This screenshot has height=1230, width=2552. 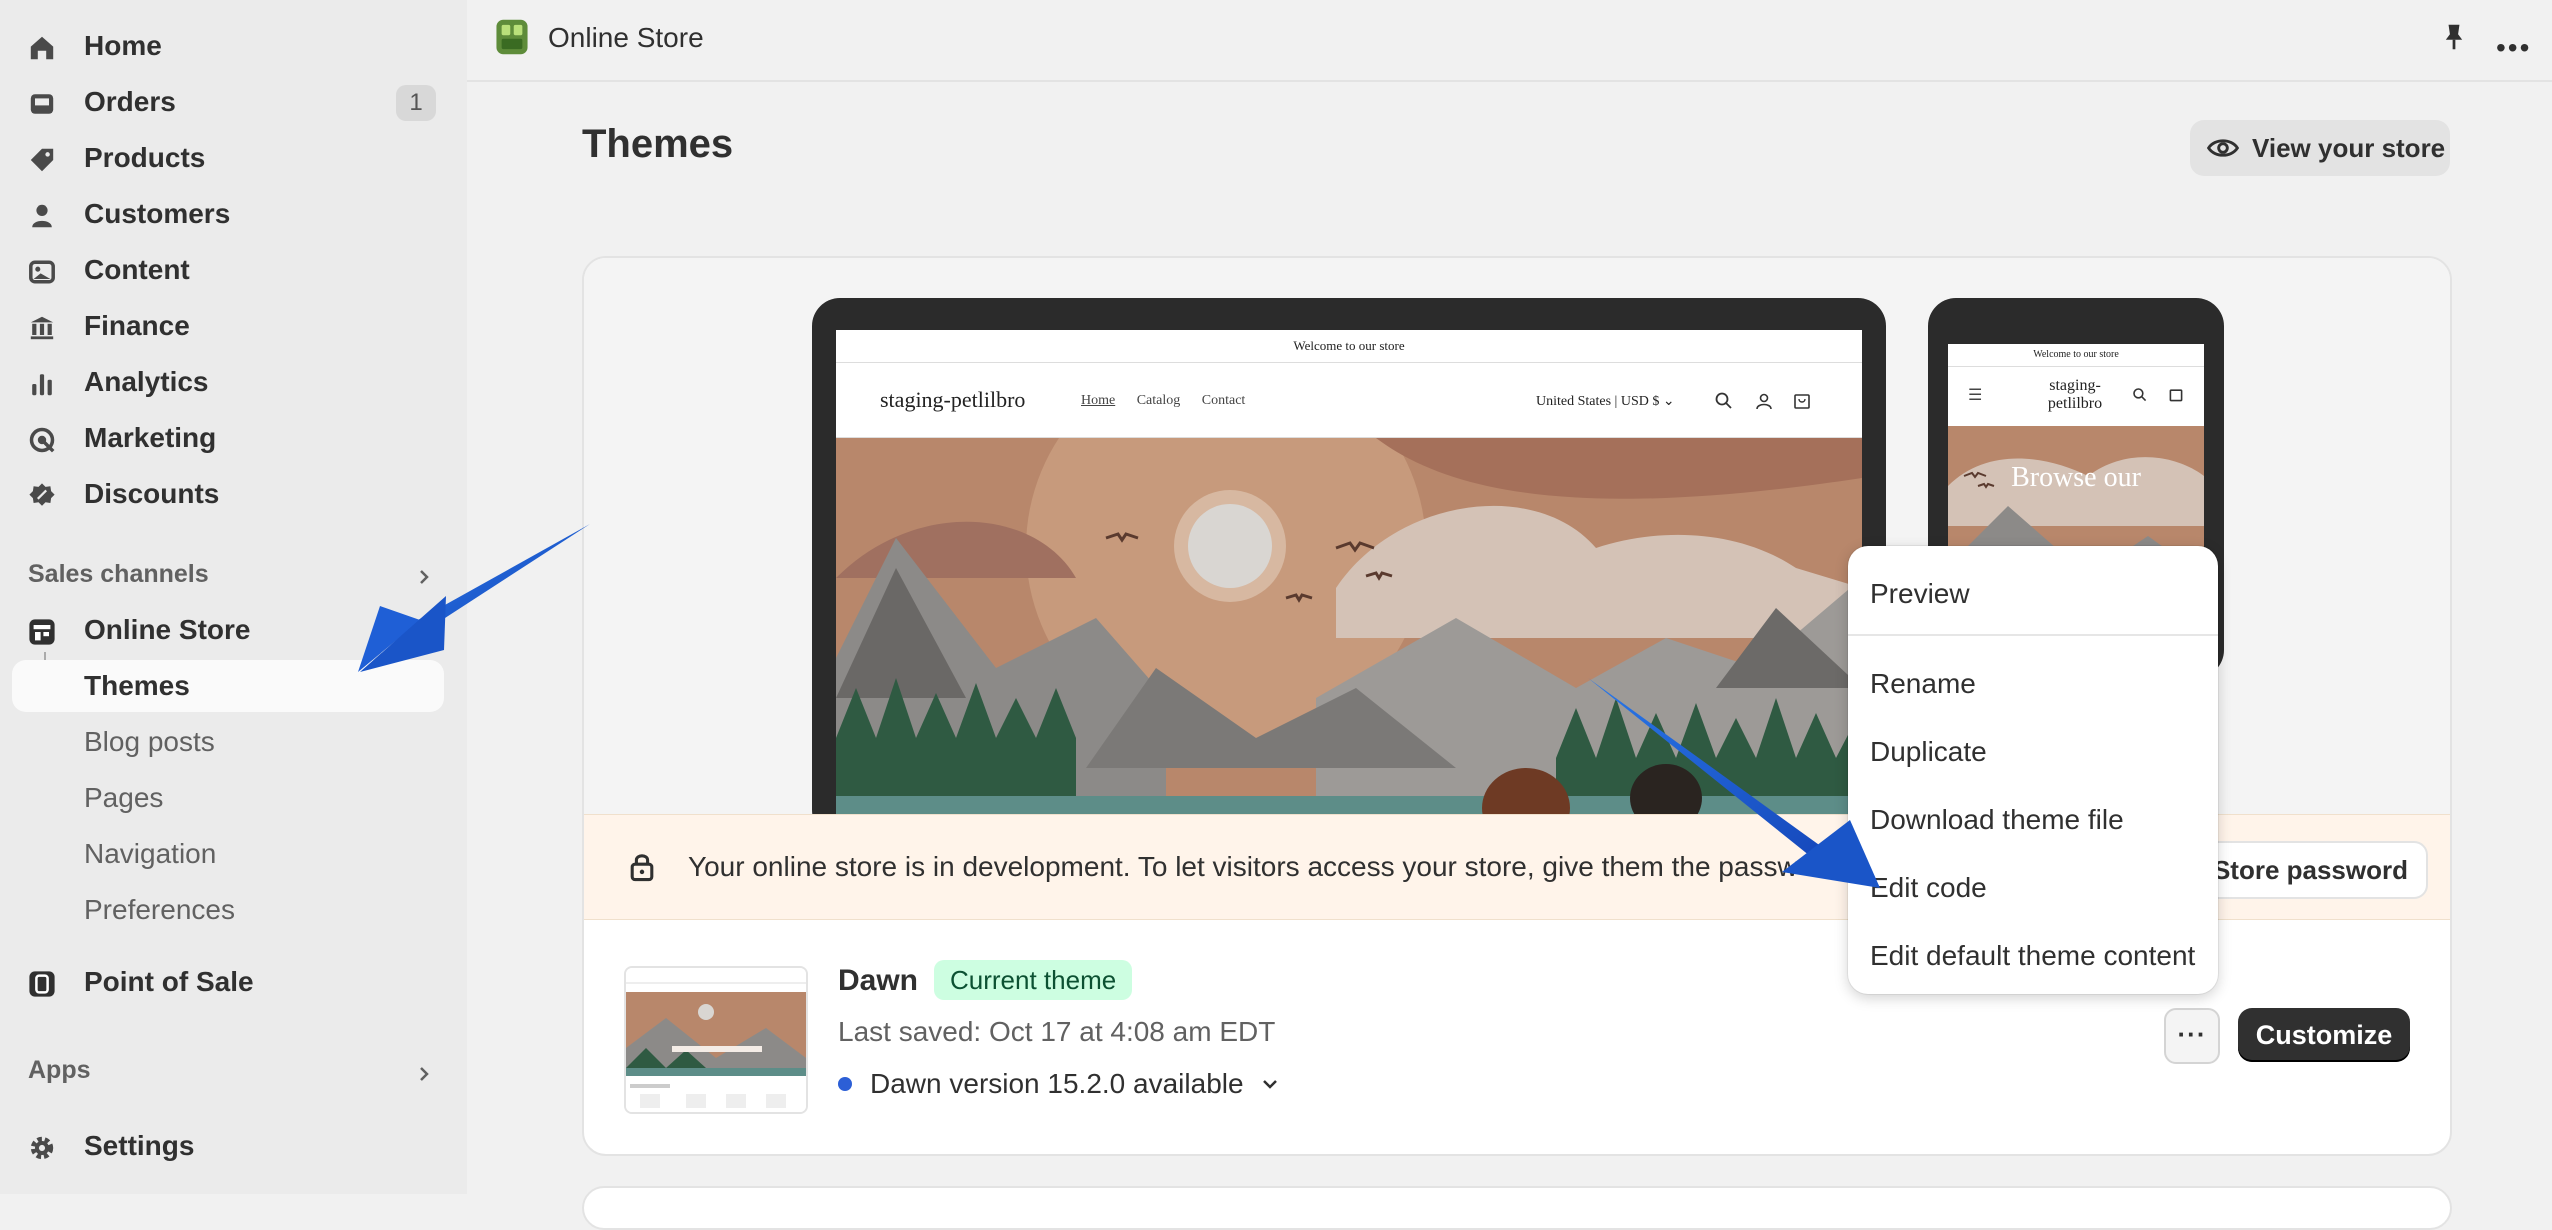 I want to click on more-options-icon: •••, so click(x=2513, y=48).